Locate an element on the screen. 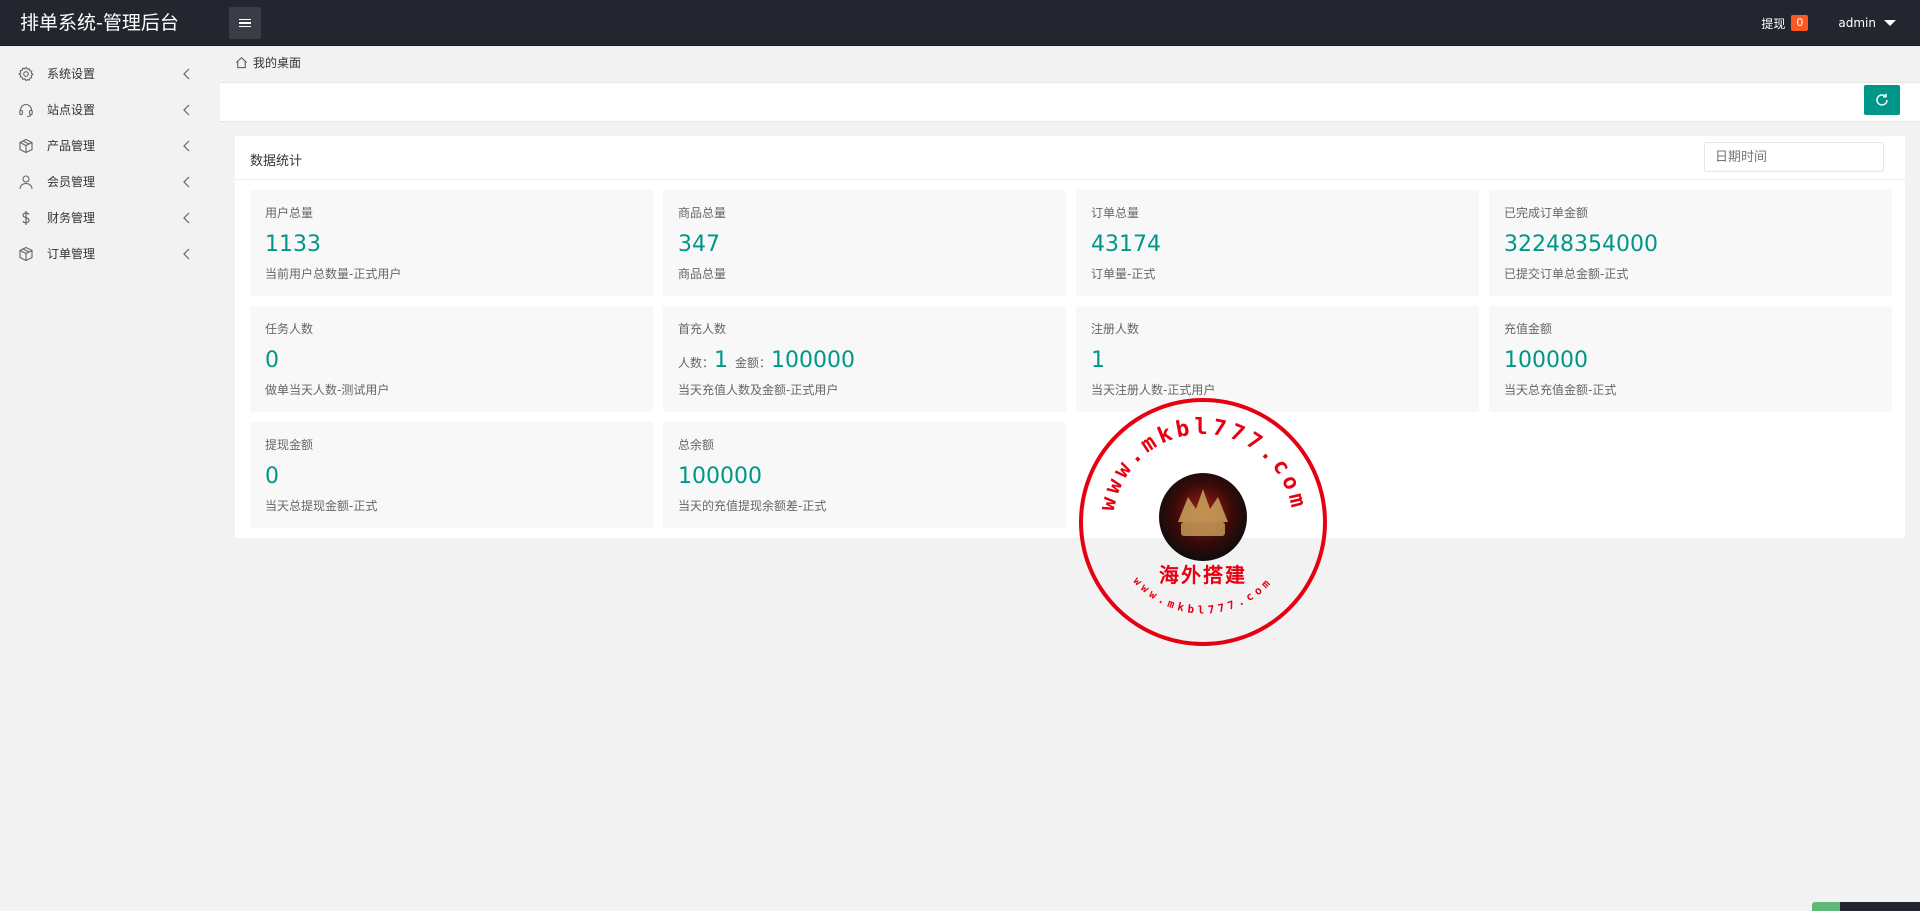  breadcrumb: 我的桌面 is located at coordinates (268, 62).